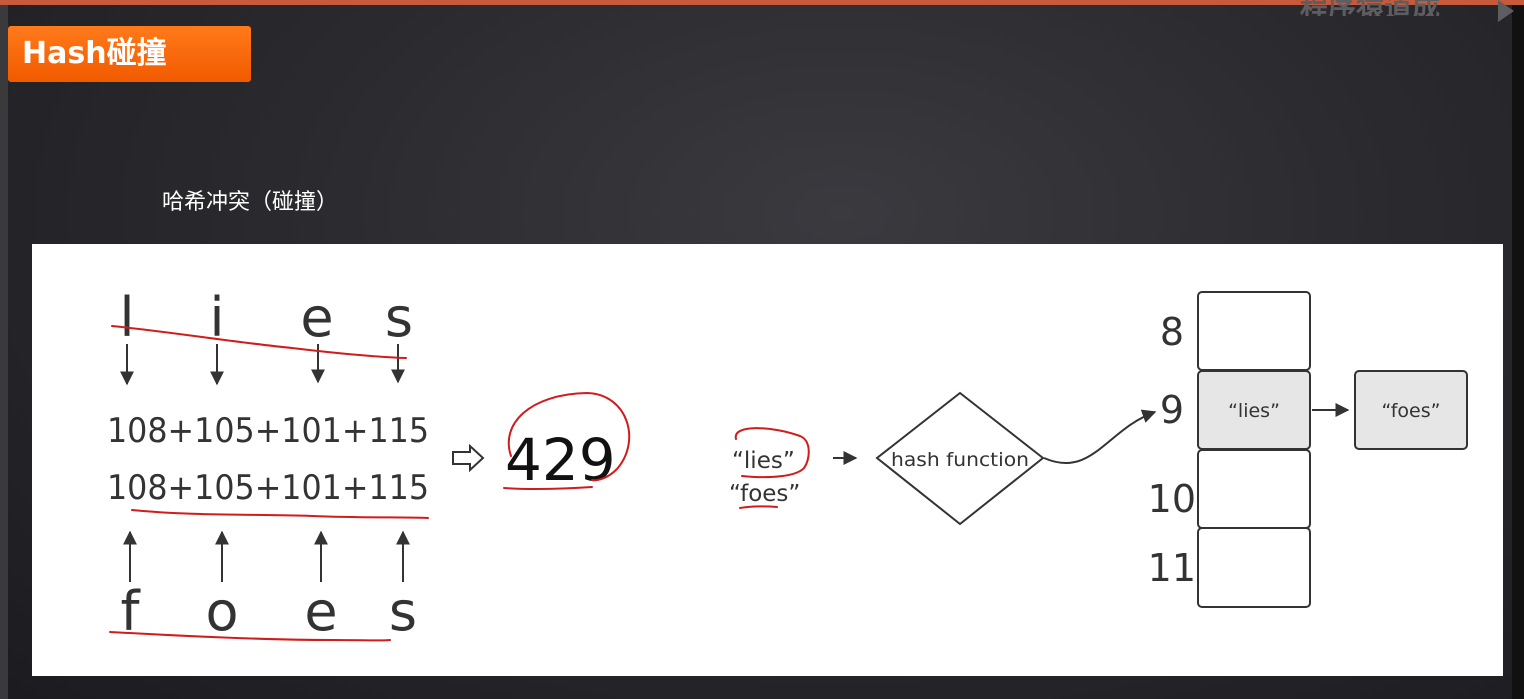  What do you see at coordinates (1506, 11) in the screenshot?
I see `play-icon` at bounding box center [1506, 11].